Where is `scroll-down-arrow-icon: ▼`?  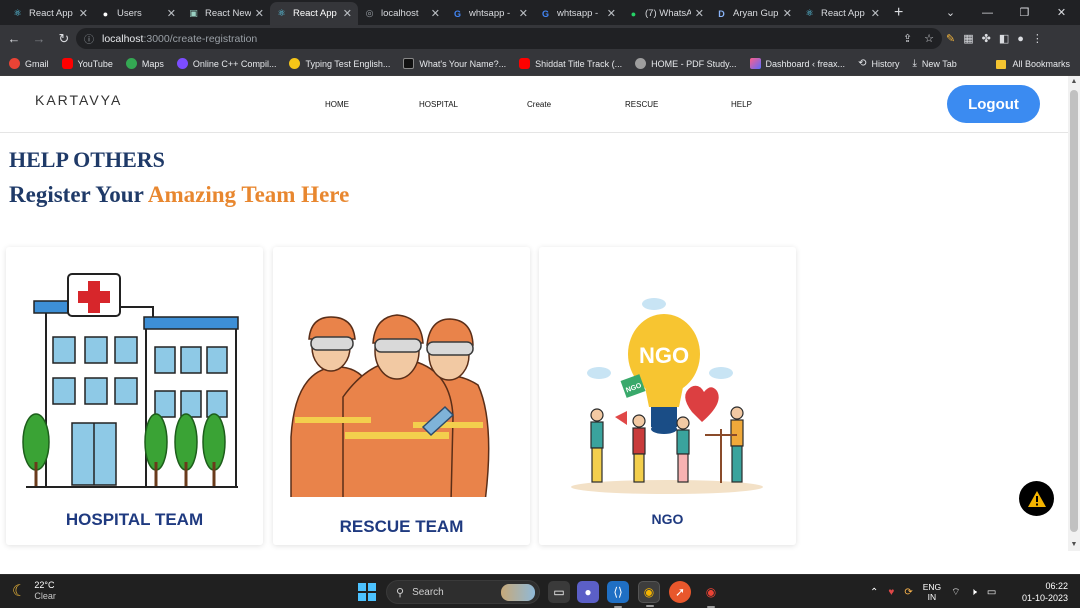
scroll-down-arrow-icon: ▼ is located at coordinates (1074, 545).